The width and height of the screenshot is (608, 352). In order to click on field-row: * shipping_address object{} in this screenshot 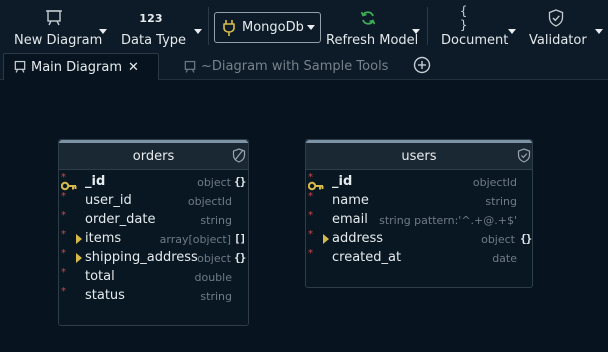, I will do `click(153, 258)`.